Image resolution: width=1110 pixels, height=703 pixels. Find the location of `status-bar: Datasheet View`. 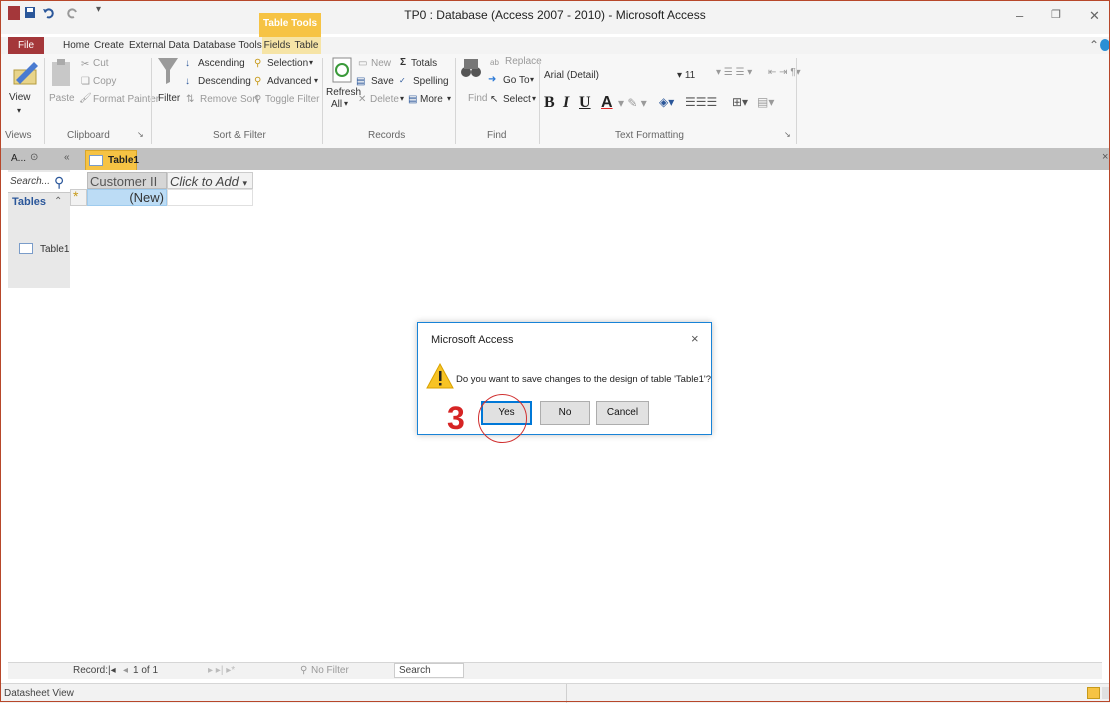

status-bar: Datasheet View is located at coordinates (555, 693).